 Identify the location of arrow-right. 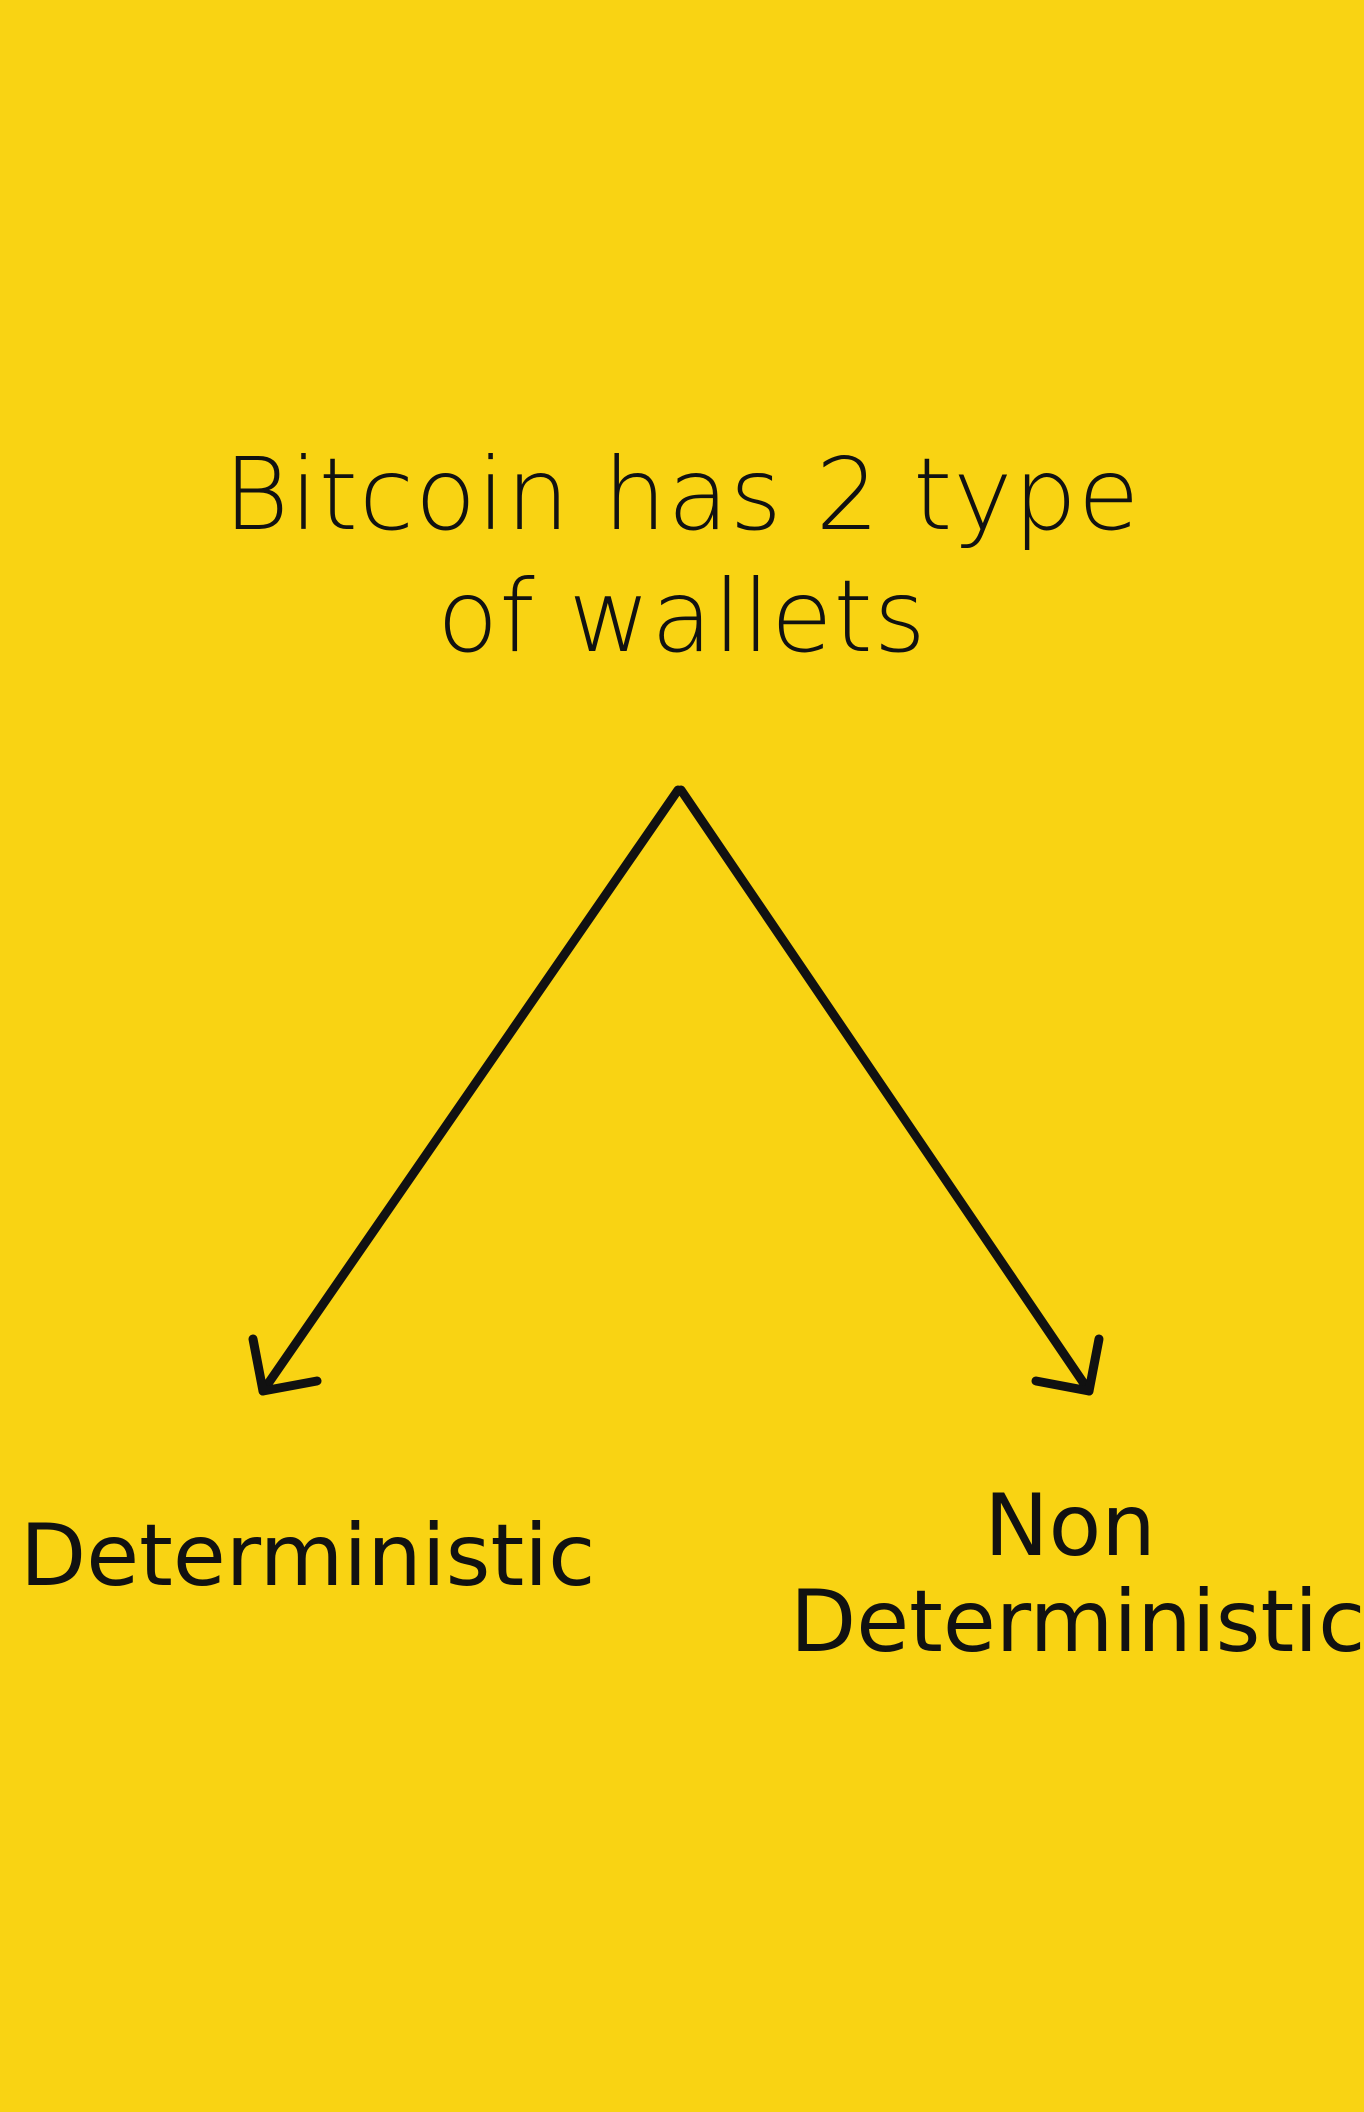
(885, 1090).